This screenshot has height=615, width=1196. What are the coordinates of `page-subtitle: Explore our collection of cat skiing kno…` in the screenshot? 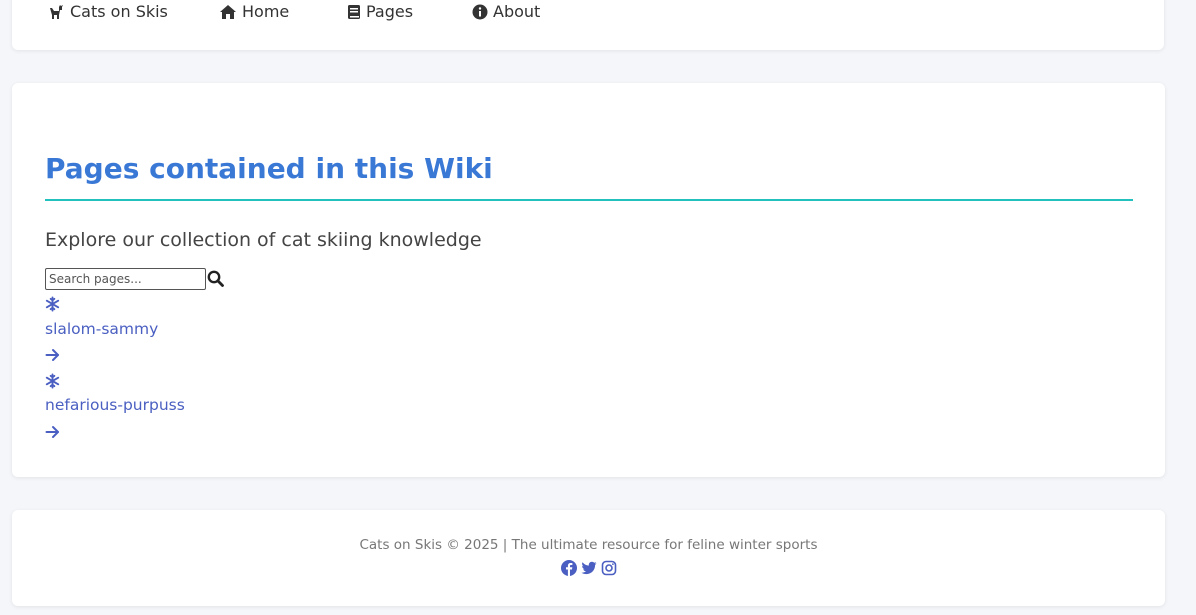 It's located at (263, 240).